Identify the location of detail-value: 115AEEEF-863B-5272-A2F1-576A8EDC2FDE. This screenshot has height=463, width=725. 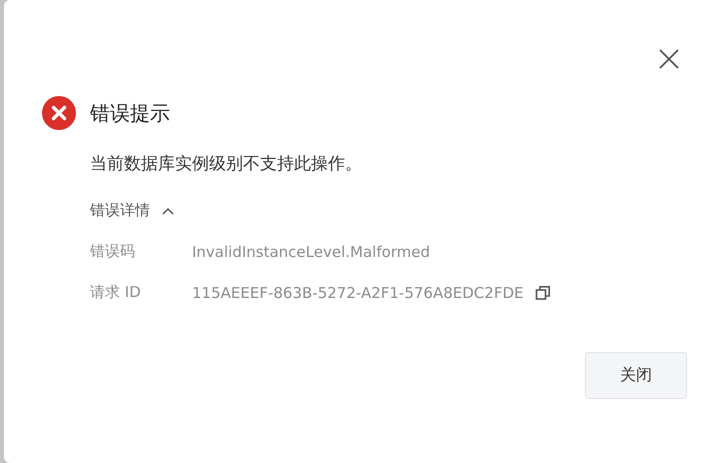
(358, 293).